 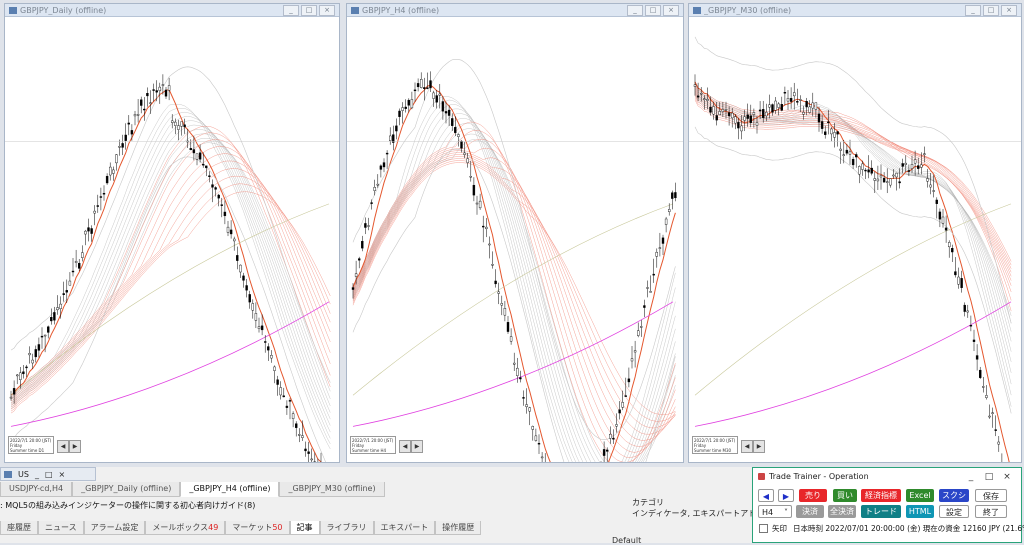 What do you see at coordinates (150, 10) in the screenshot?
I see `chart-window-title: GBPJPY_Daily (offline)` at bounding box center [150, 10].